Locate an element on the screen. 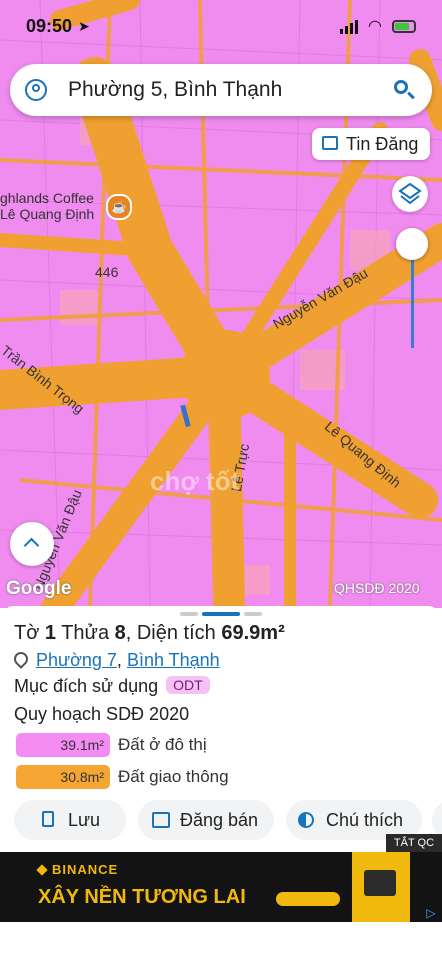 The height and width of the screenshot is (960, 442). ward-link: Phường 7 is located at coordinates (76, 660).